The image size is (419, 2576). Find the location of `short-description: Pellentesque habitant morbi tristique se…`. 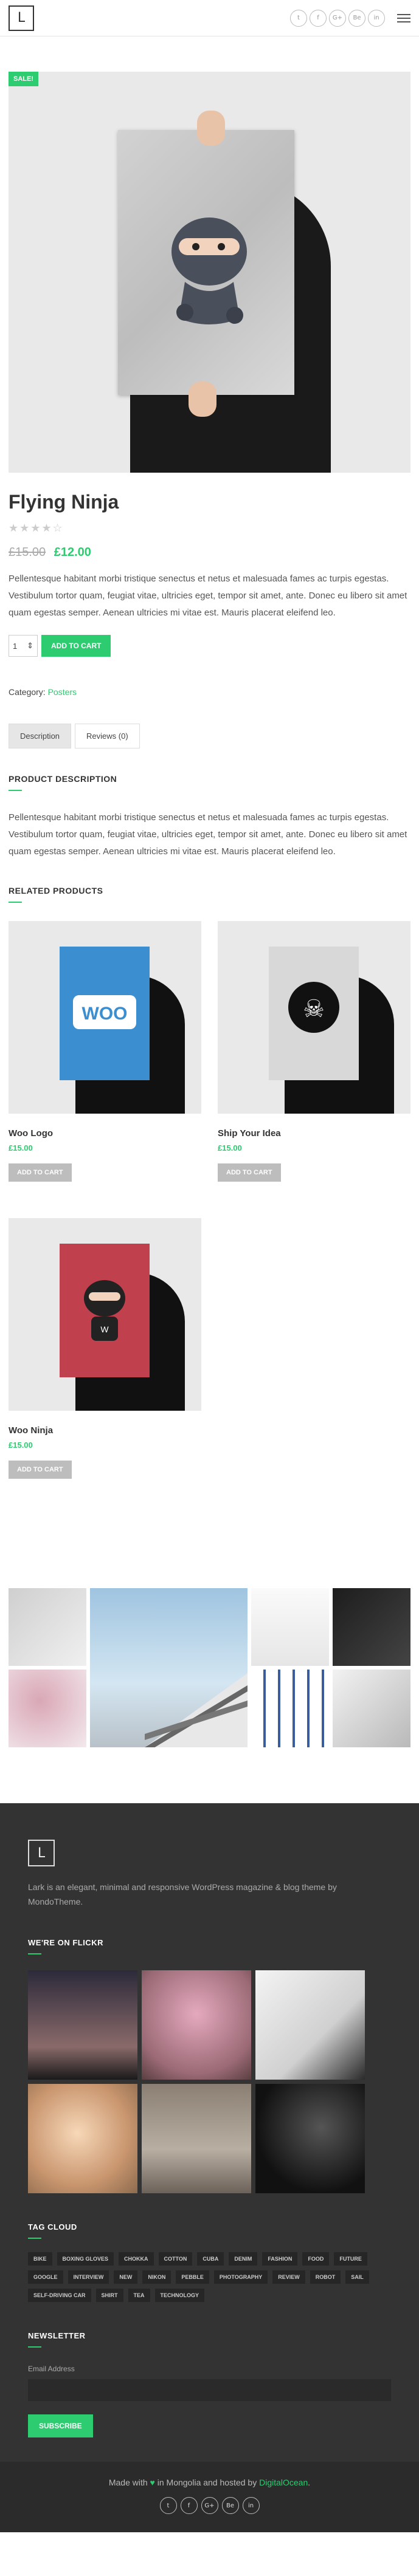

short-description: Pellentesque habitant morbi tristique se… is located at coordinates (208, 596).